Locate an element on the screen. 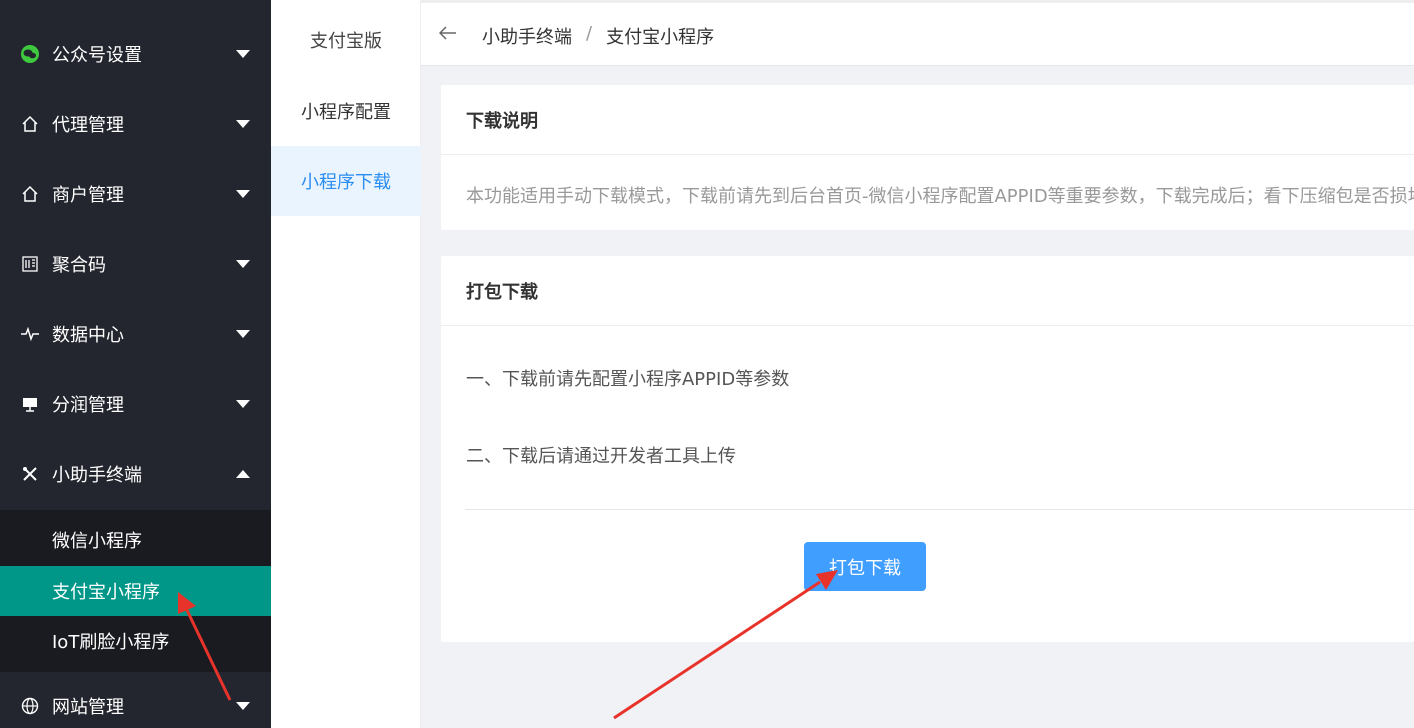  arrow-left-icon is located at coordinates (447, 33).